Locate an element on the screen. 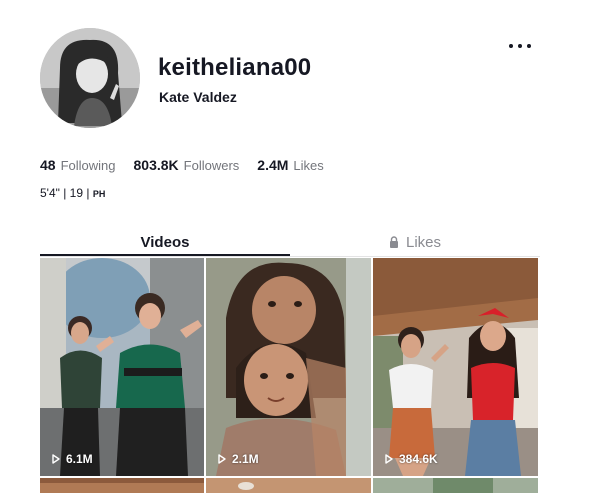  video-card-2: 2.1M is located at coordinates (288, 367).